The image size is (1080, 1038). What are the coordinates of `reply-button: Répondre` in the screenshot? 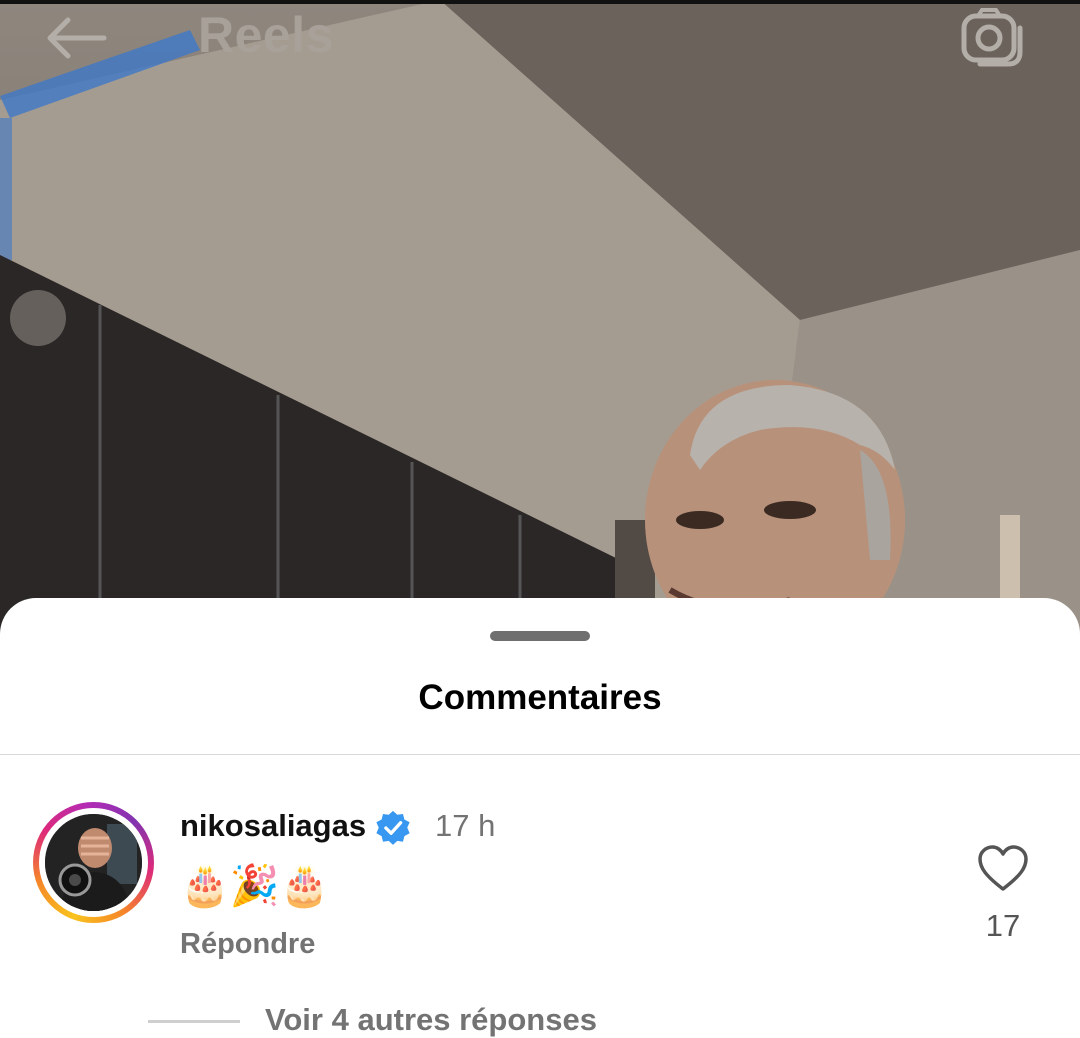 It's located at (247, 944).